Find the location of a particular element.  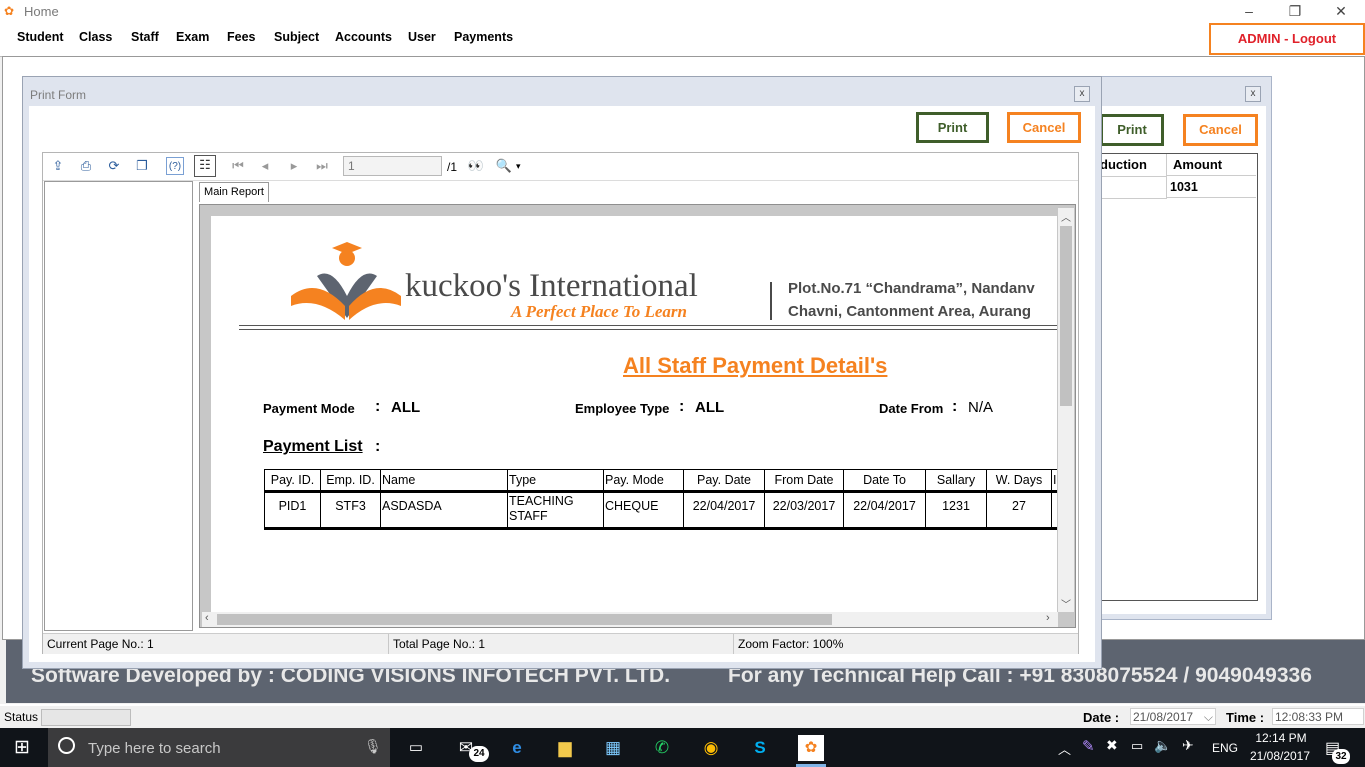

grid-cell is located at coordinates (1133, 188).